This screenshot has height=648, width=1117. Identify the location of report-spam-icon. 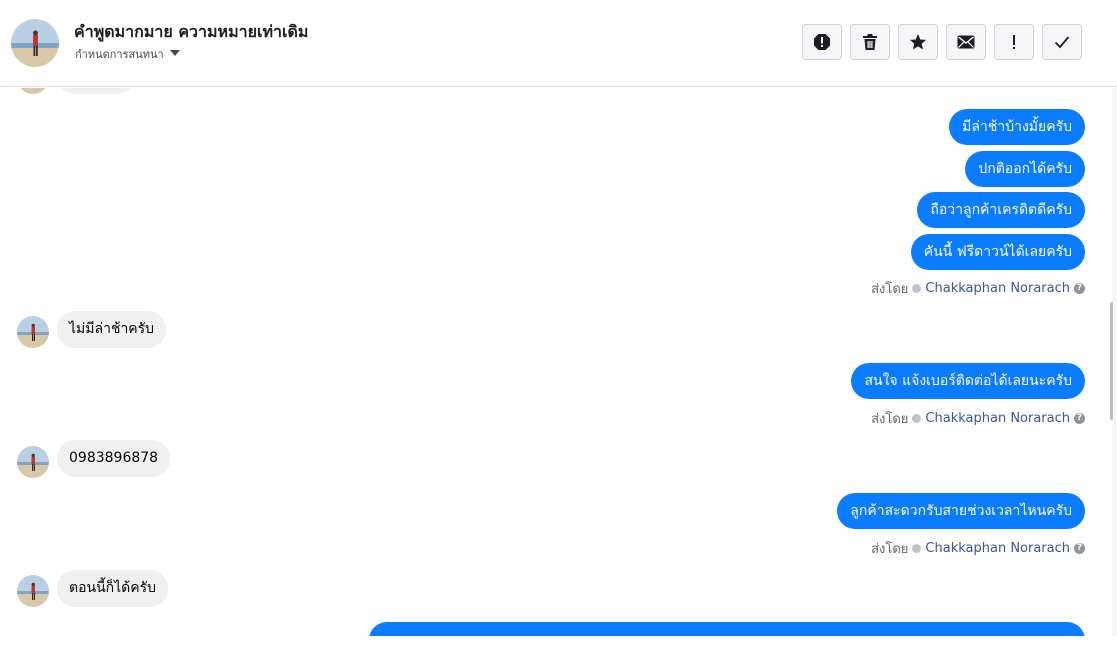
(822, 42).